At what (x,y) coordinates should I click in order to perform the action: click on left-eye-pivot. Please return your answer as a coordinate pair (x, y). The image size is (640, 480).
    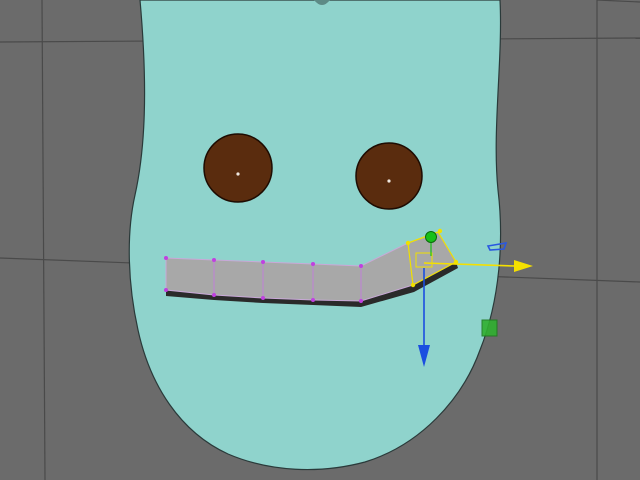
    Looking at the image, I should click on (238, 174).